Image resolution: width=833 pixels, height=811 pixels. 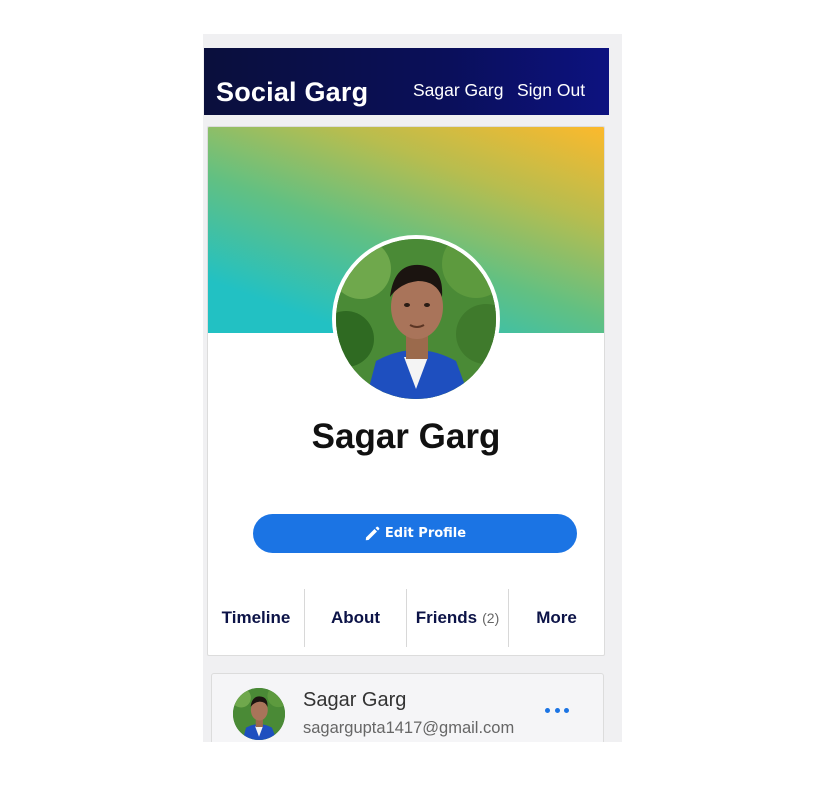 I want to click on brand-logo: Social Garg, so click(x=292, y=92).